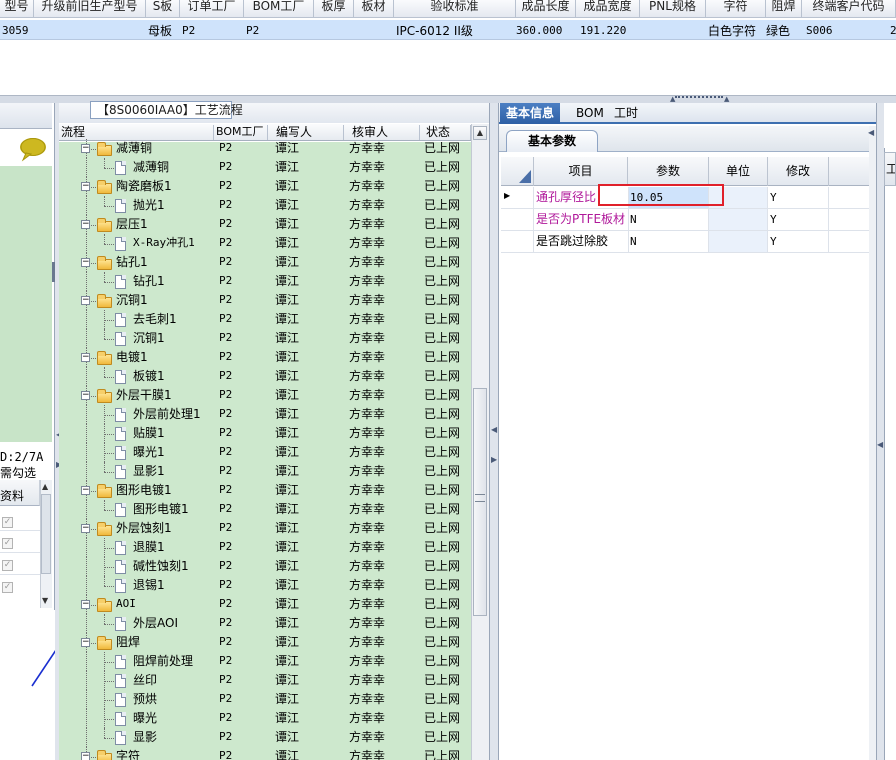 Image resolution: width=896 pixels, height=760 pixels. I want to click on col-header-writer: 编写人, so click(306, 132).